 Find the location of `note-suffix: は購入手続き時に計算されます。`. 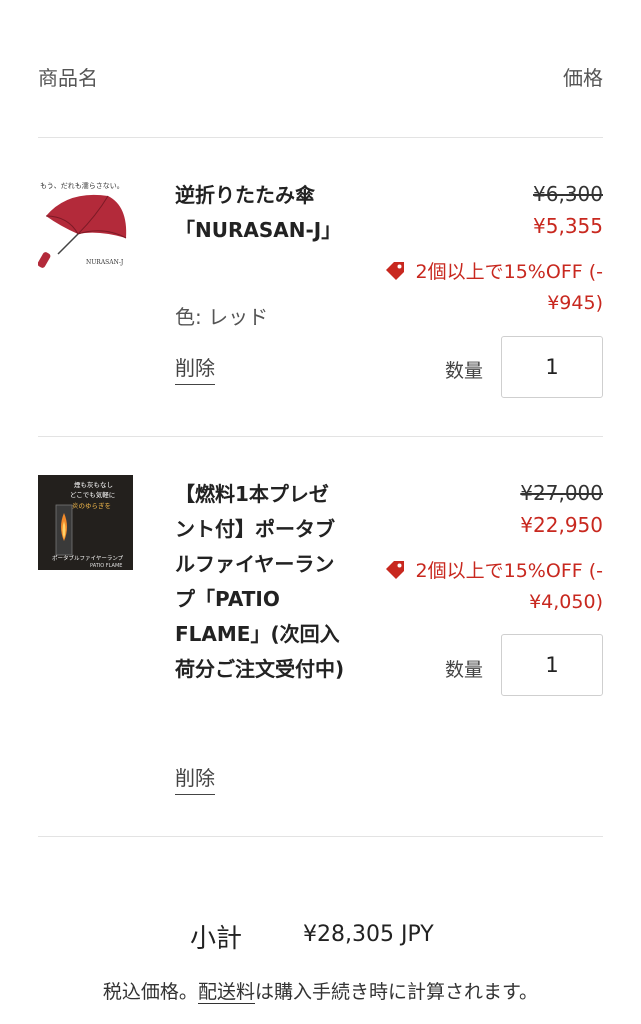

note-suffix: は購入手続き時に計算されます。 is located at coordinates (396, 992).